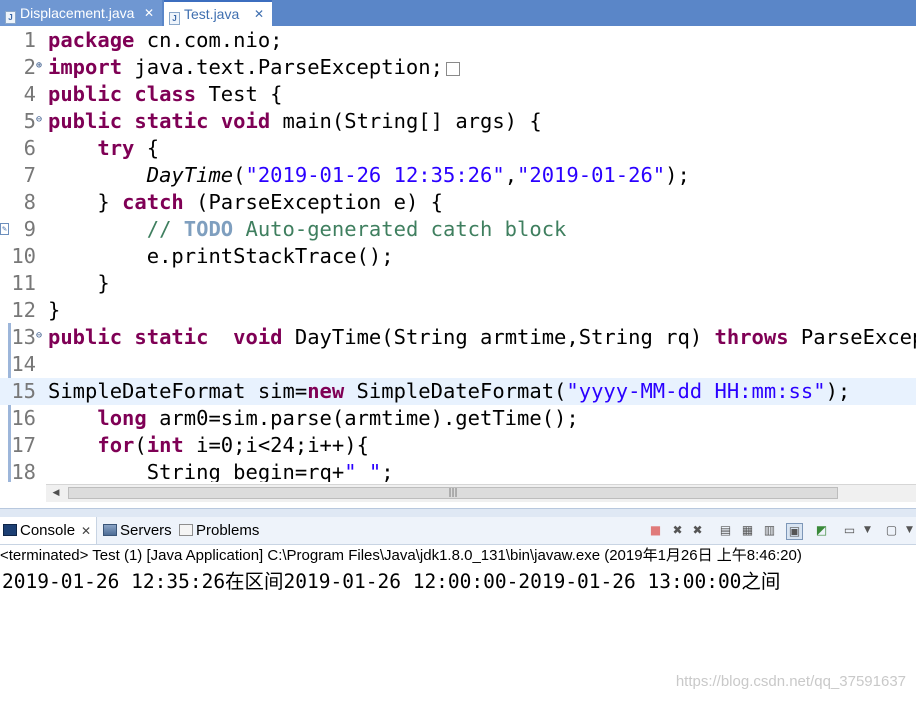 The width and height of the screenshot is (916, 702). I want to click on code-token: arm0=sim.parse(armtime).getTime();, so click(362, 418).